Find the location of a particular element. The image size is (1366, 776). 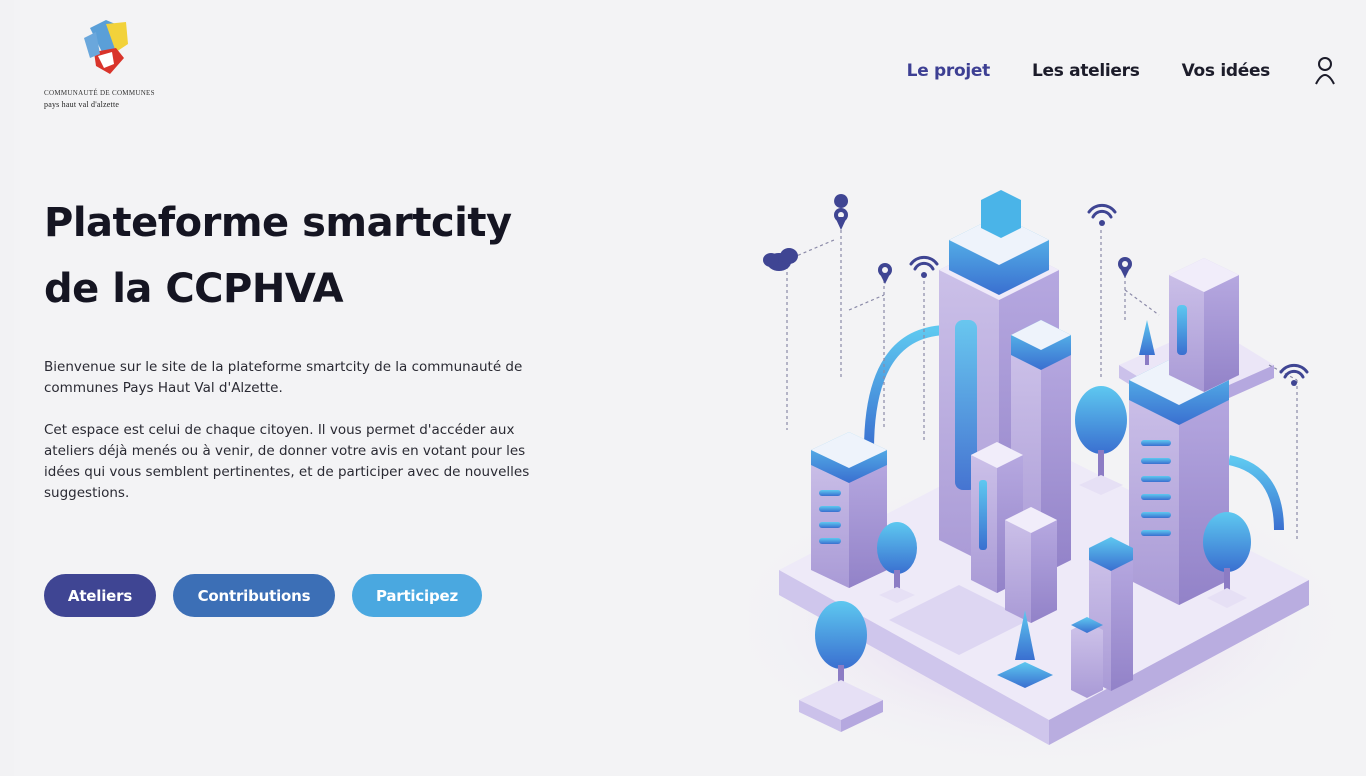

user-icon is located at coordinates (1325, 71).